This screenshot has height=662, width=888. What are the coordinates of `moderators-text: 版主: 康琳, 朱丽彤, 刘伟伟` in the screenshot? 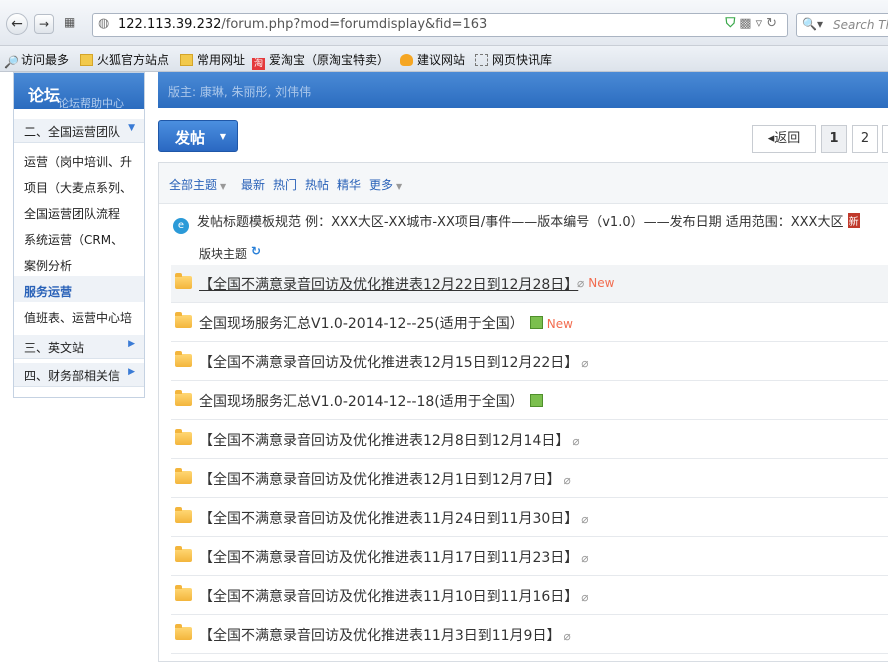 It's located at (240, 92).